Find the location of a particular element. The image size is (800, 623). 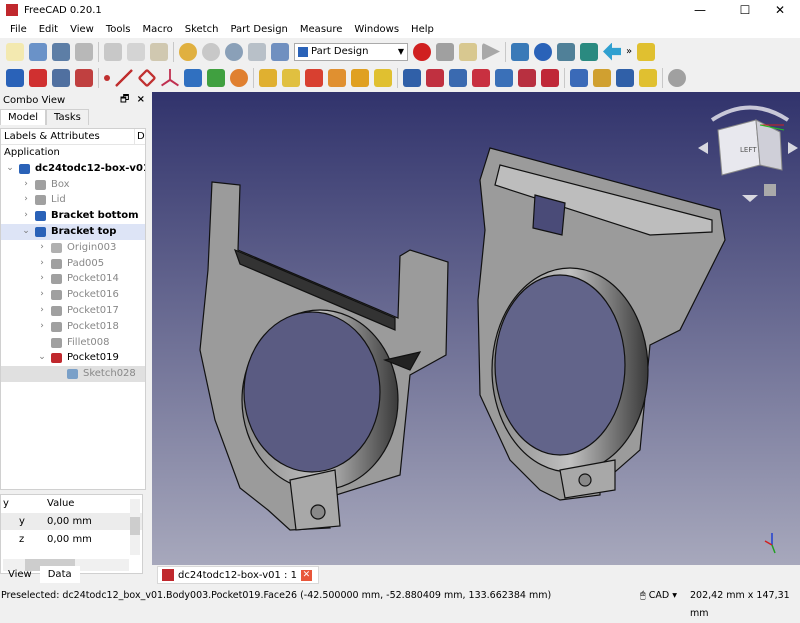

zoom-icon is located at coordinates (543, 51).